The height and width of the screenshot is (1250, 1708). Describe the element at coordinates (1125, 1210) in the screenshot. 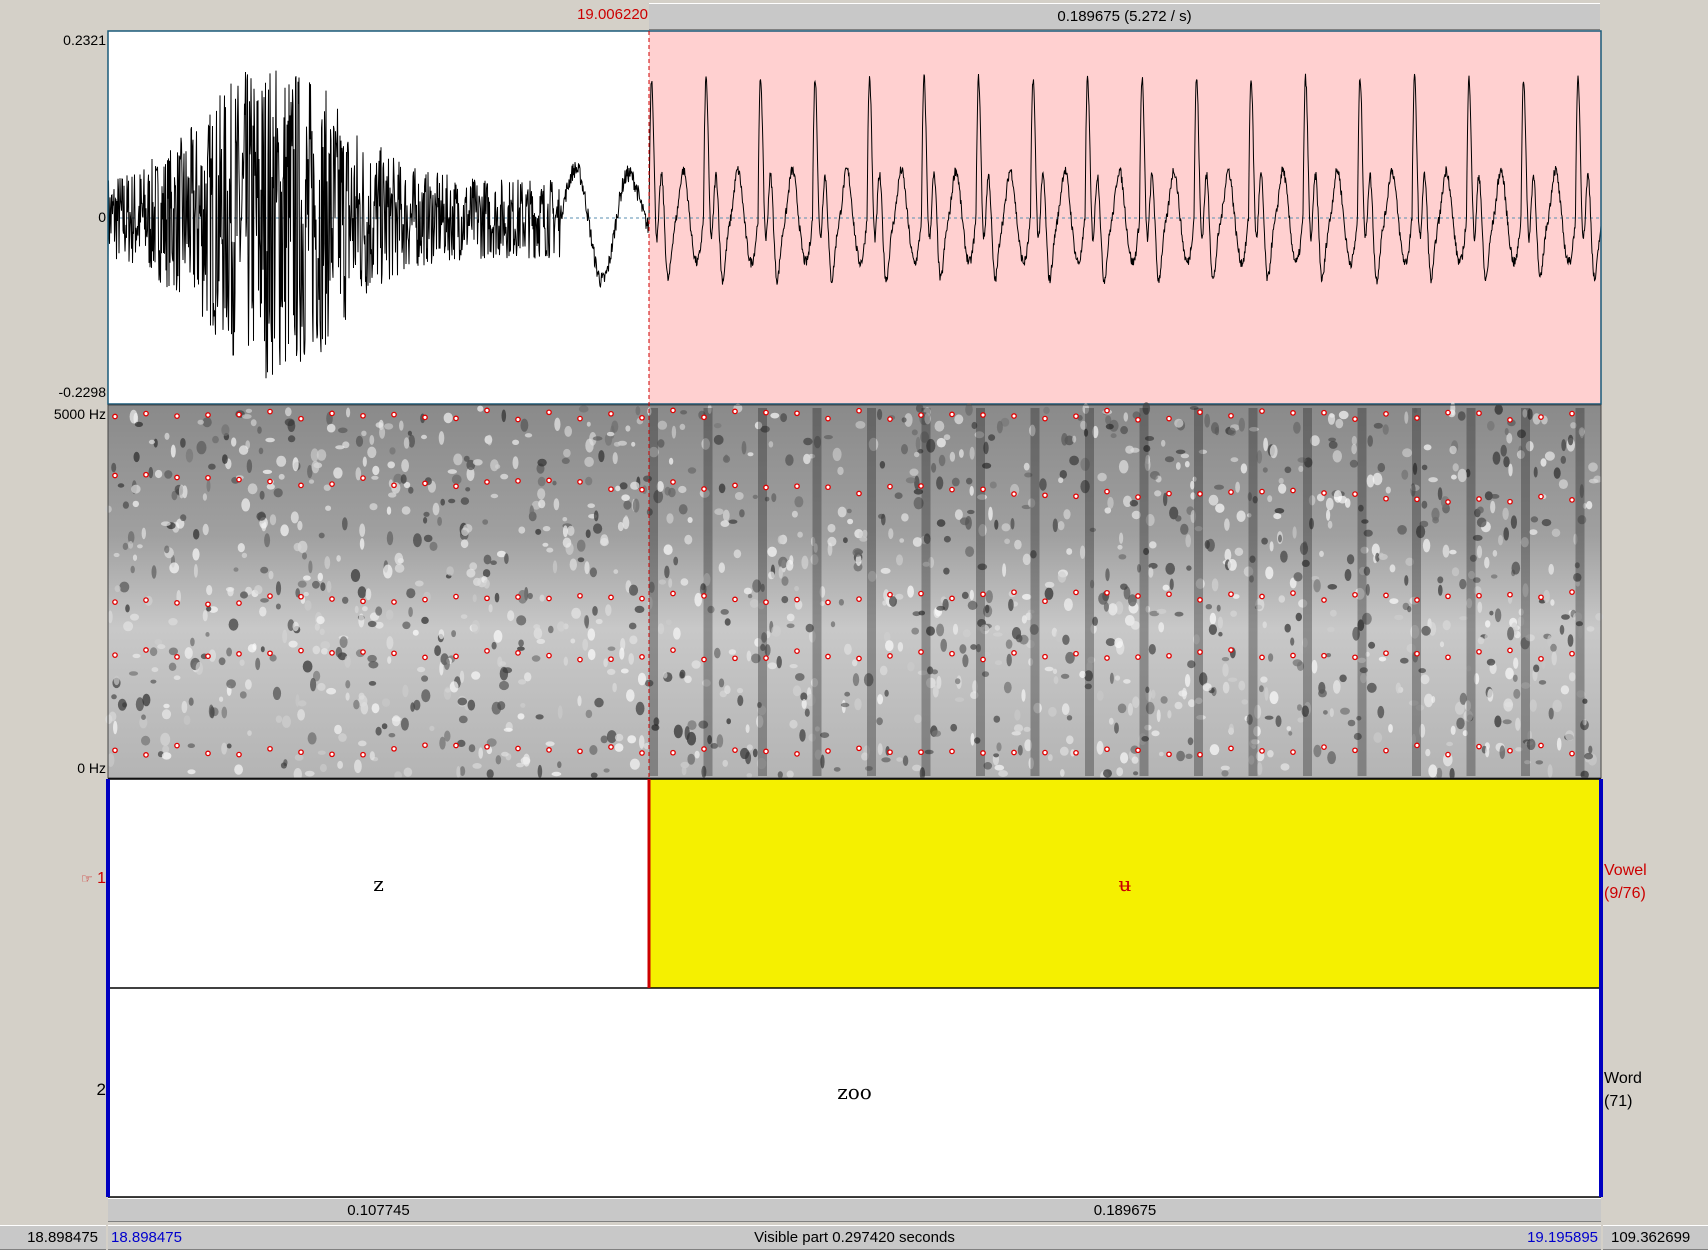

I see `duration-bar-right: 0.189675` at that location.